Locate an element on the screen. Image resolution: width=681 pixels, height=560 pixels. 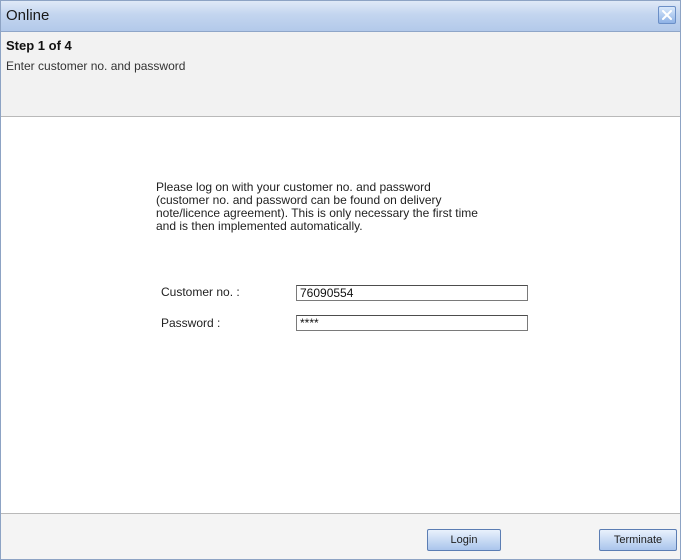
close-button is located at coordinates (667, 15).